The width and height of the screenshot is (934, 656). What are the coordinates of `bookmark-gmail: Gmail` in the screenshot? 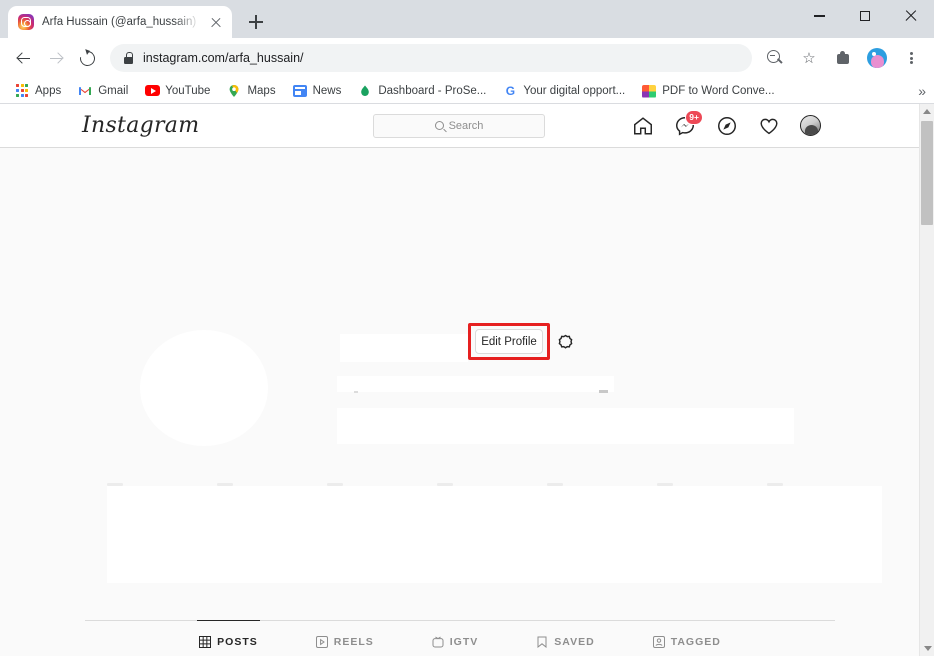 It's located at (103, 91).